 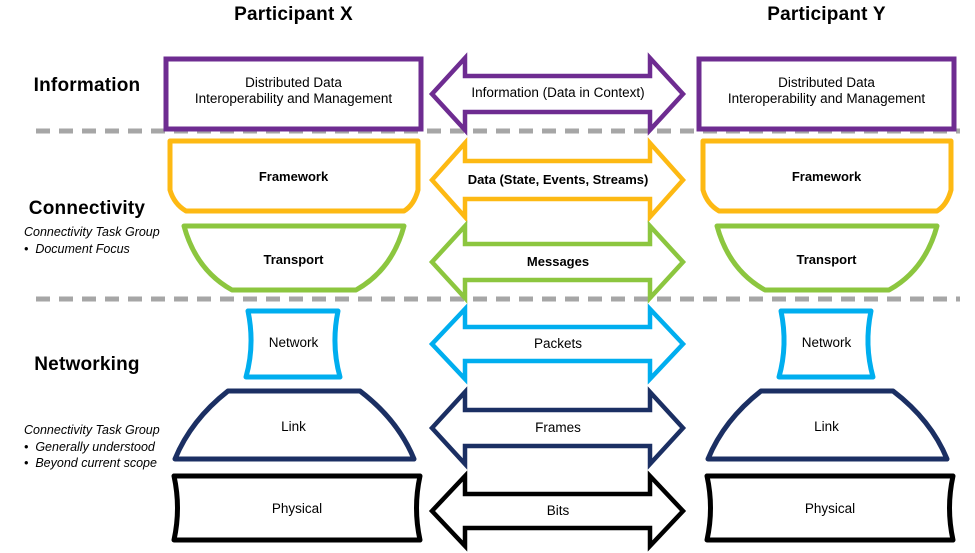 I want to click on note-bullet: Document Focus, so click(x=104, y=249).